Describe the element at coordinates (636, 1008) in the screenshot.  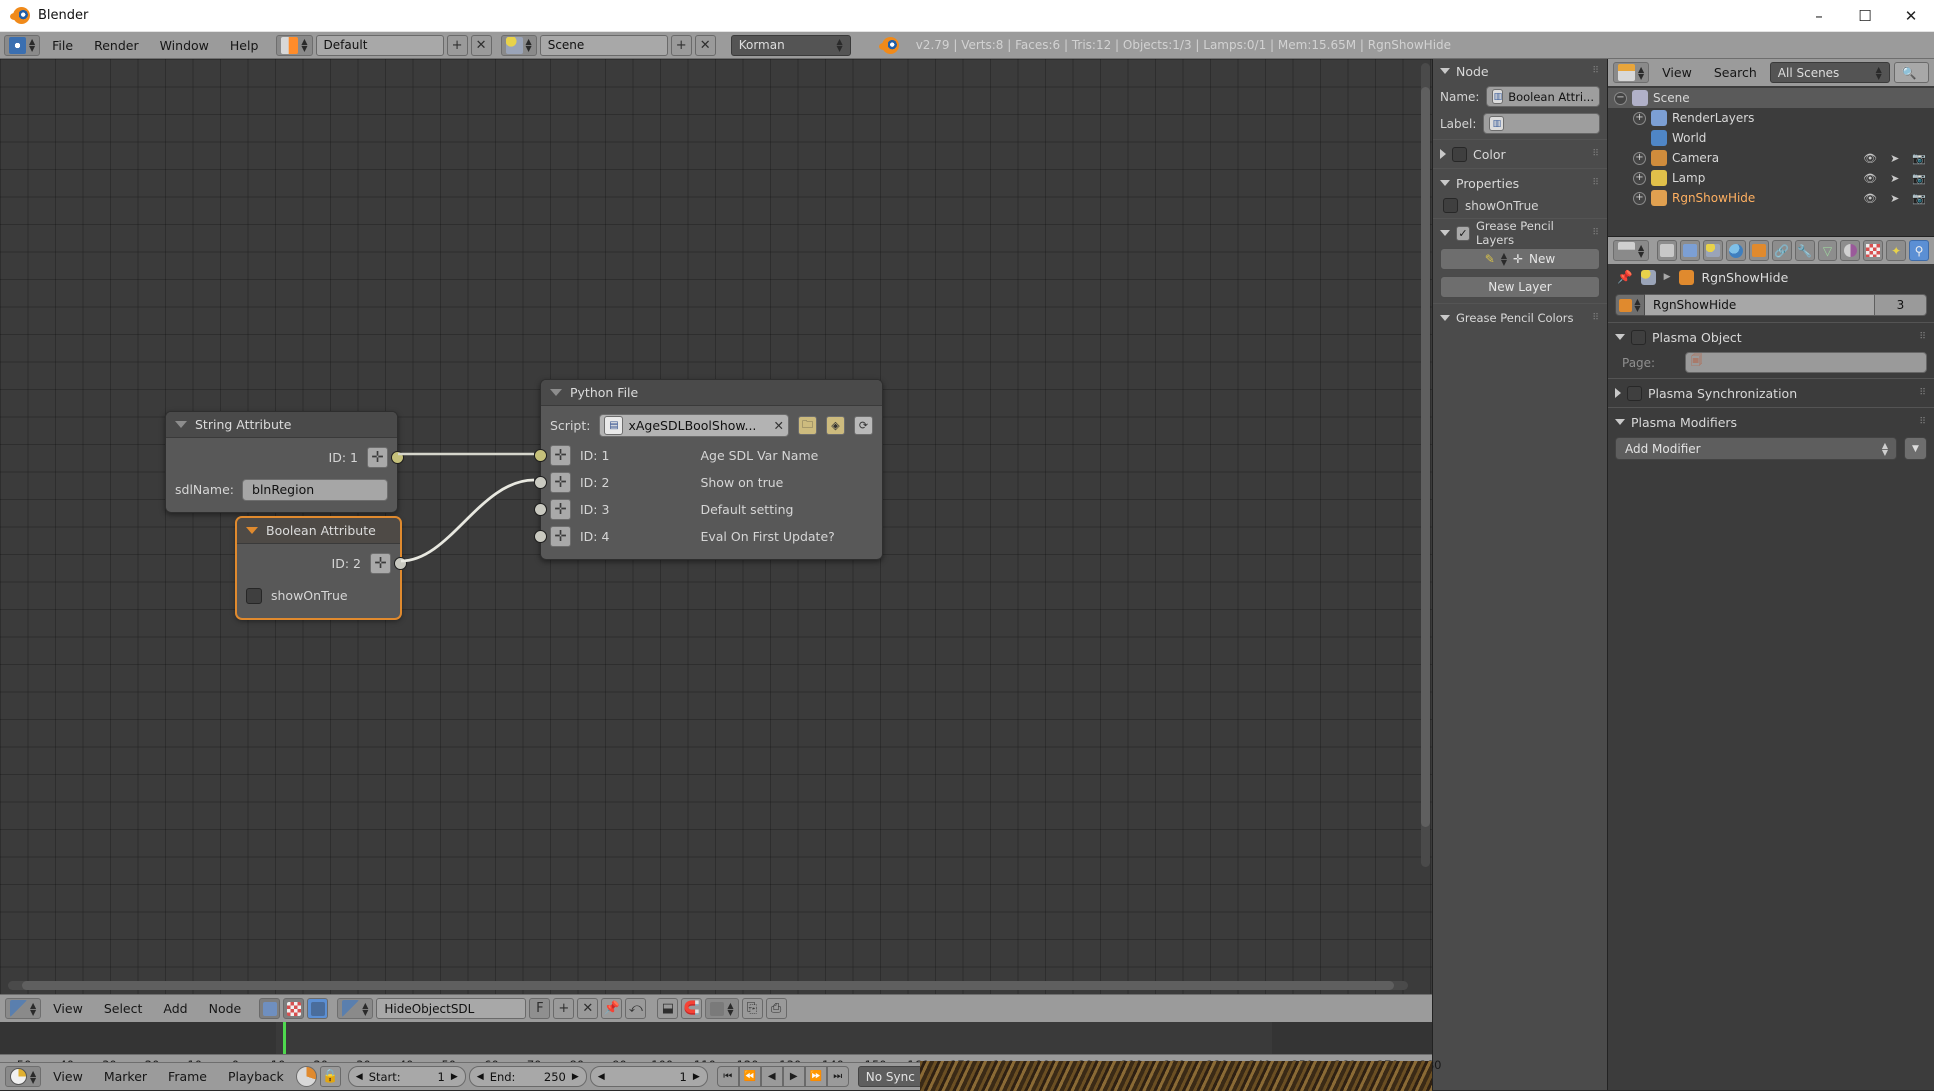
I see `go-to-parent-button: ⤺` at that location.